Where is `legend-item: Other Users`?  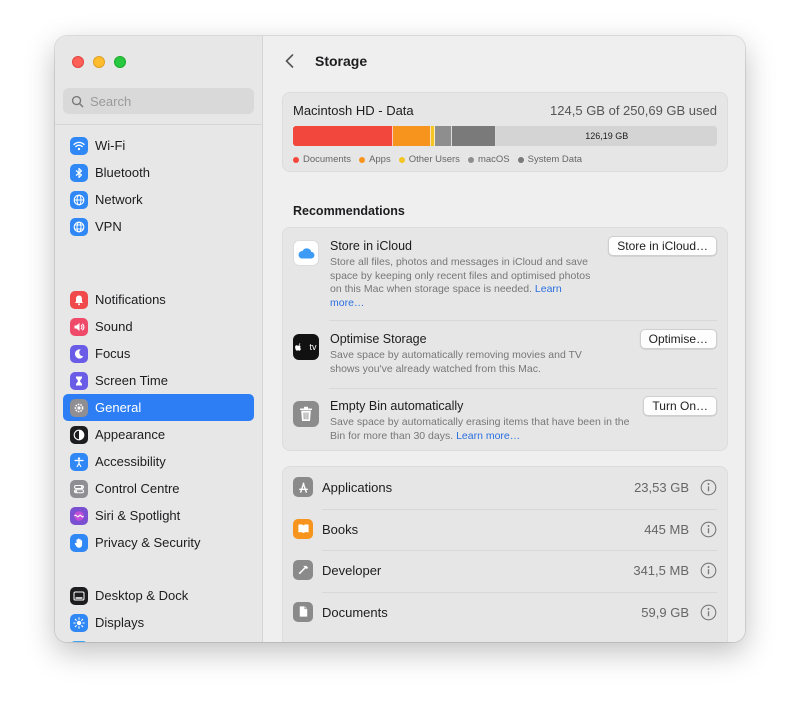 legend-item: Other Users is located at coordinates (429, 159).